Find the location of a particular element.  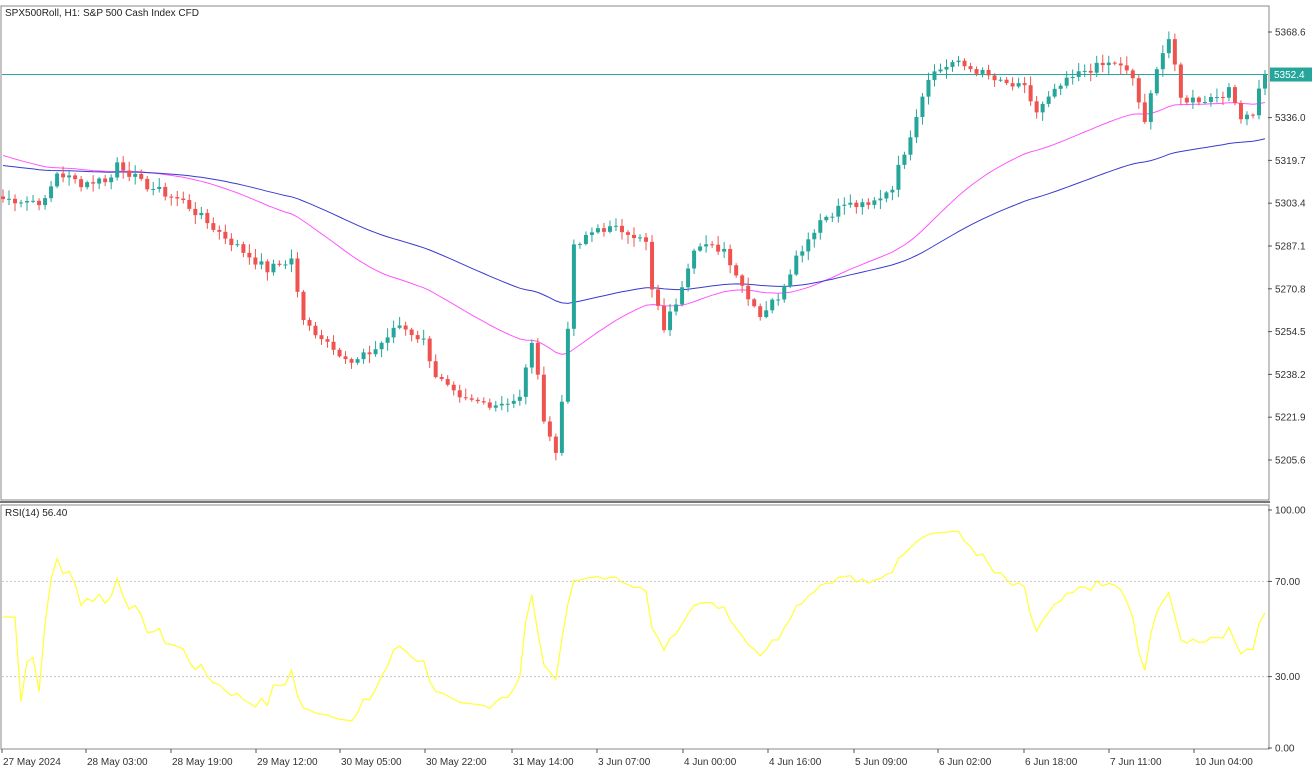

rsi-axis: 100.00 70.00 30.00 0.00 is located at coordinates (1287, 630).